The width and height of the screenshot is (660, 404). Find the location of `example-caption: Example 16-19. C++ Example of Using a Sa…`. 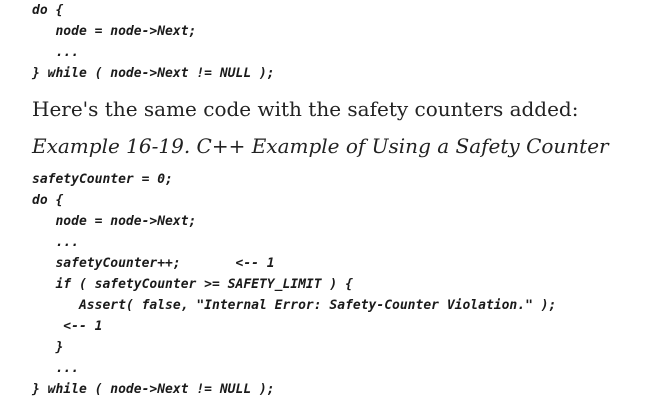

example-caption: Example 16-19. C++ Example of Using a Sa… is located at coordinates (320, 146).